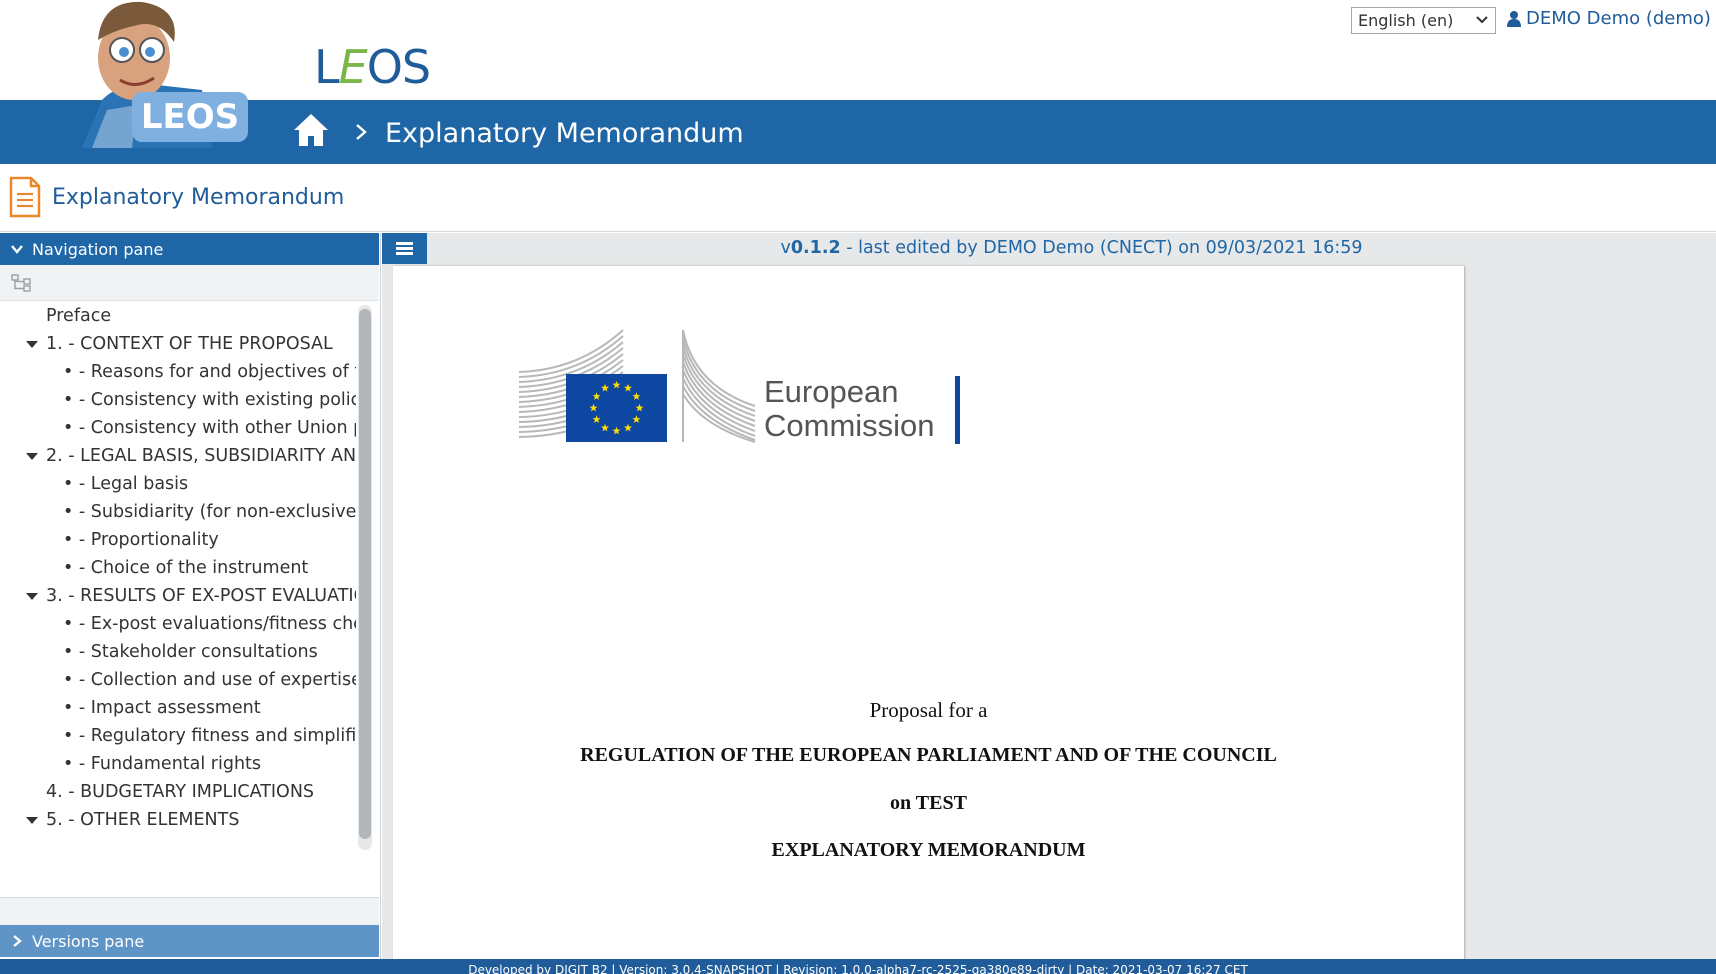 The image size is (1716, 974). Describe the element at coordinates (327, 67) in the screenshot. I see `logo-letter-l: L` at that location.